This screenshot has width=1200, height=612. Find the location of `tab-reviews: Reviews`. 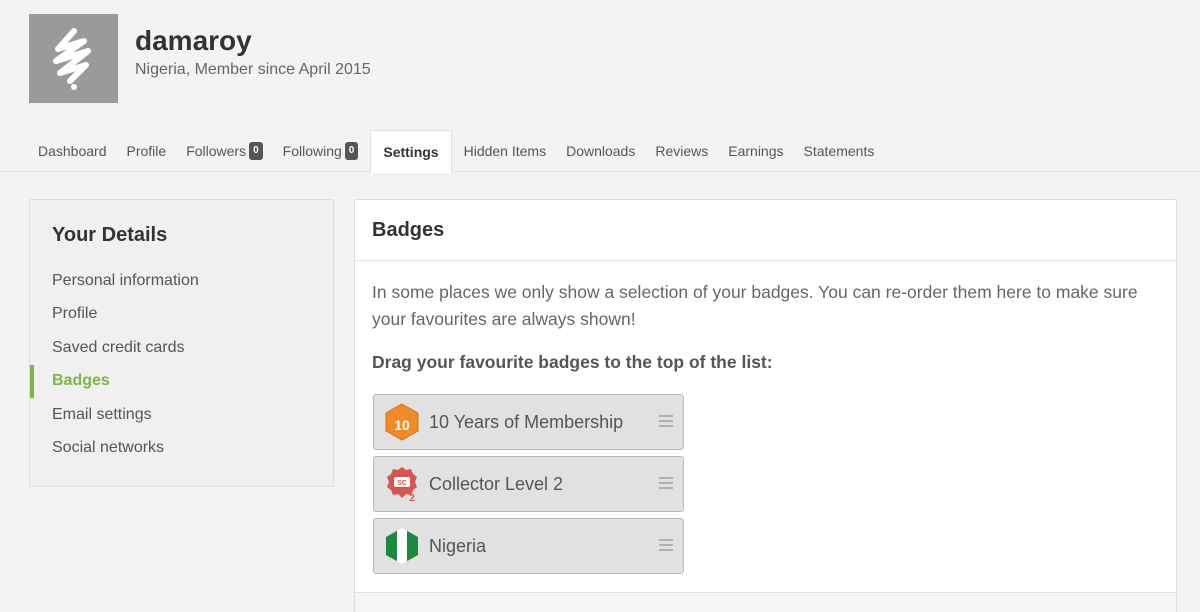

tab-reviews: Reviews is located at coordinates (681, 151).